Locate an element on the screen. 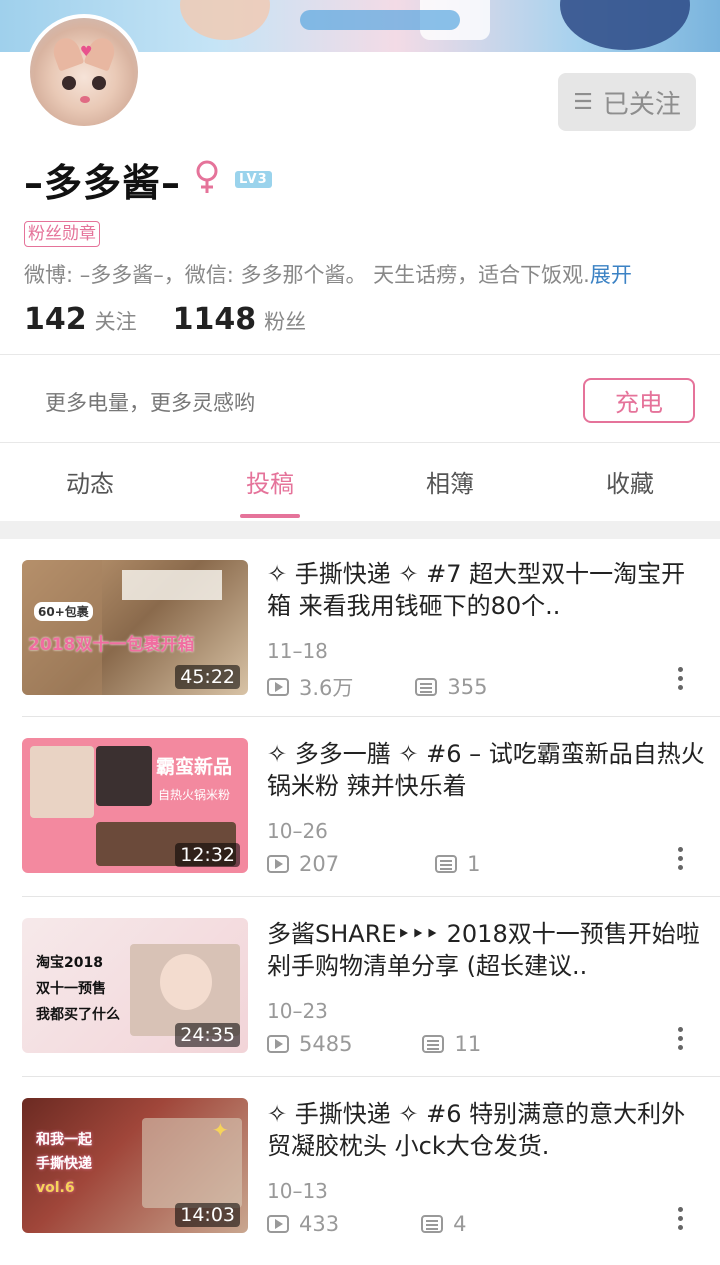 Image resolution: width=720 pixels, height=1265 pixels. thumb-subcaption: 自热火锅米粉 is located at coordinates (194, 795).